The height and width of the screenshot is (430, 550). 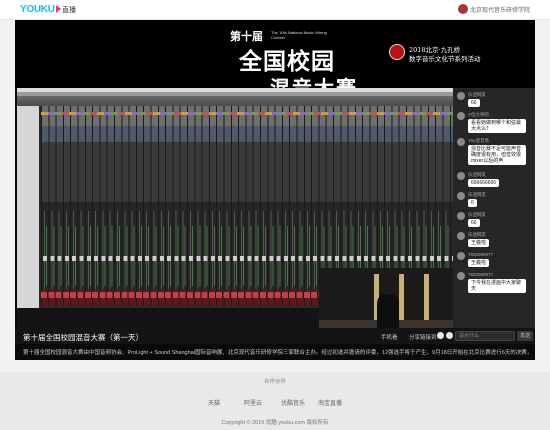 I want to click on share-wechat-icon, so click(x=449, y=335).